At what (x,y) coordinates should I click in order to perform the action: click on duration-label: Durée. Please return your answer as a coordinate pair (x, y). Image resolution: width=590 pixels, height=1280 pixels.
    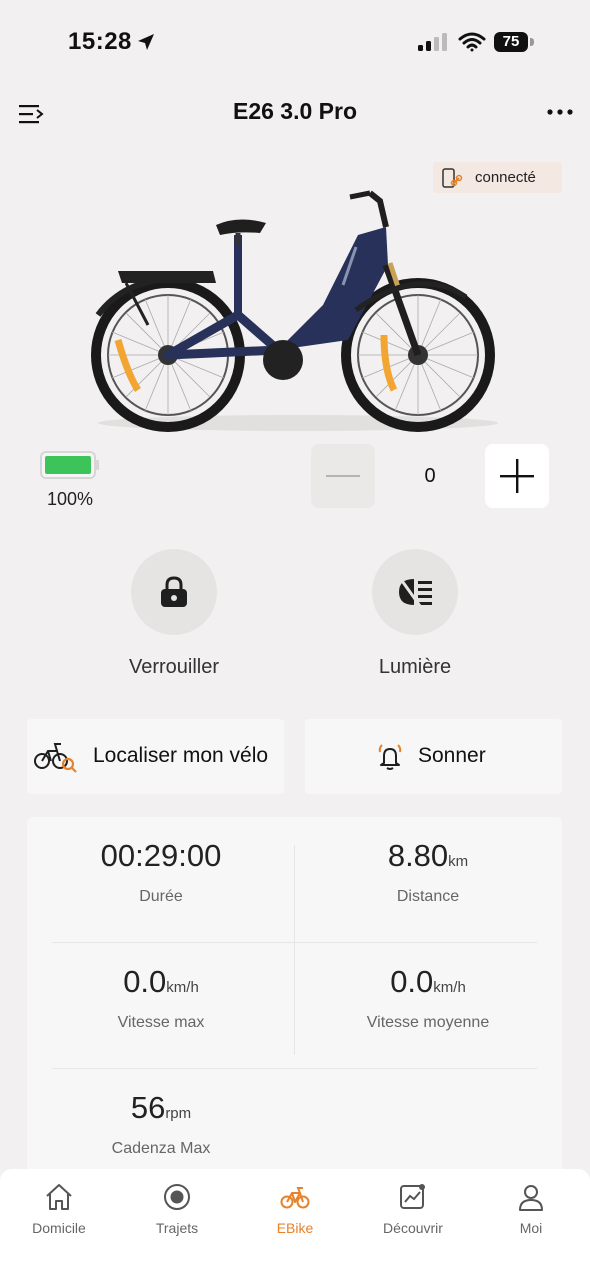
    Looking at the image, I should click on (161, 896).